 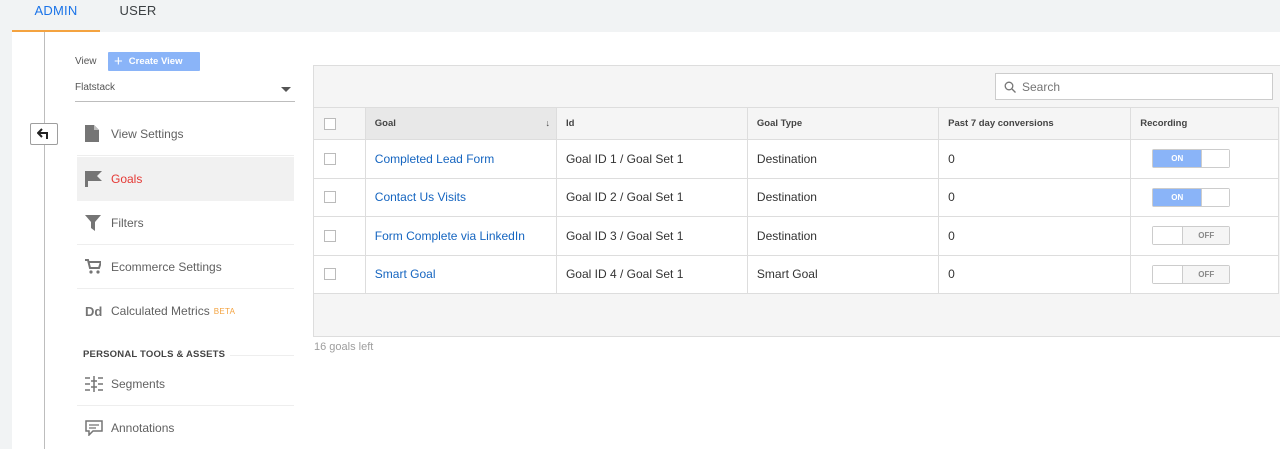 I want to click on heading-divider, so click(x=262, y=355).